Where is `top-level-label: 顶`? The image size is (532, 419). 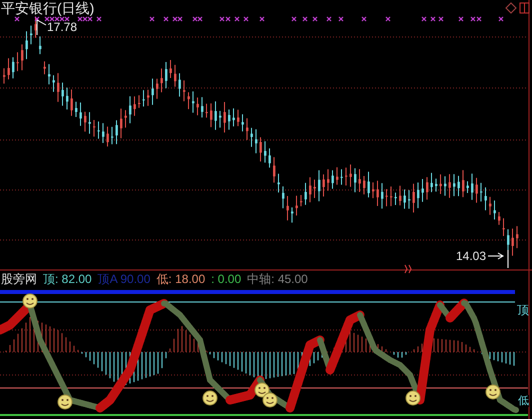 top-level-label: 顶 is located at coordinates (523, 310).